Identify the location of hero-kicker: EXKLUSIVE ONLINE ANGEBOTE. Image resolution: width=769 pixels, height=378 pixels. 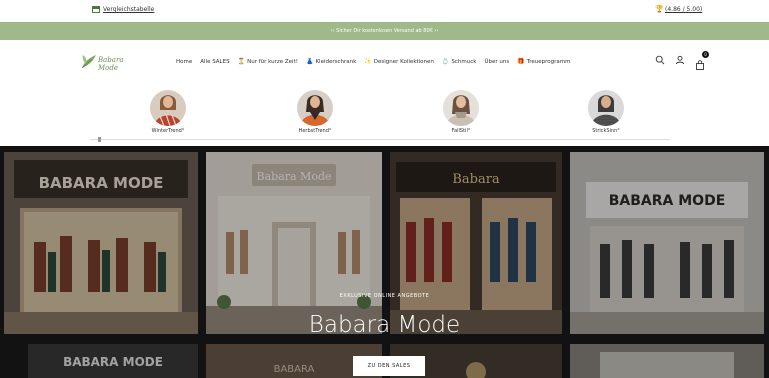
(384, 296).